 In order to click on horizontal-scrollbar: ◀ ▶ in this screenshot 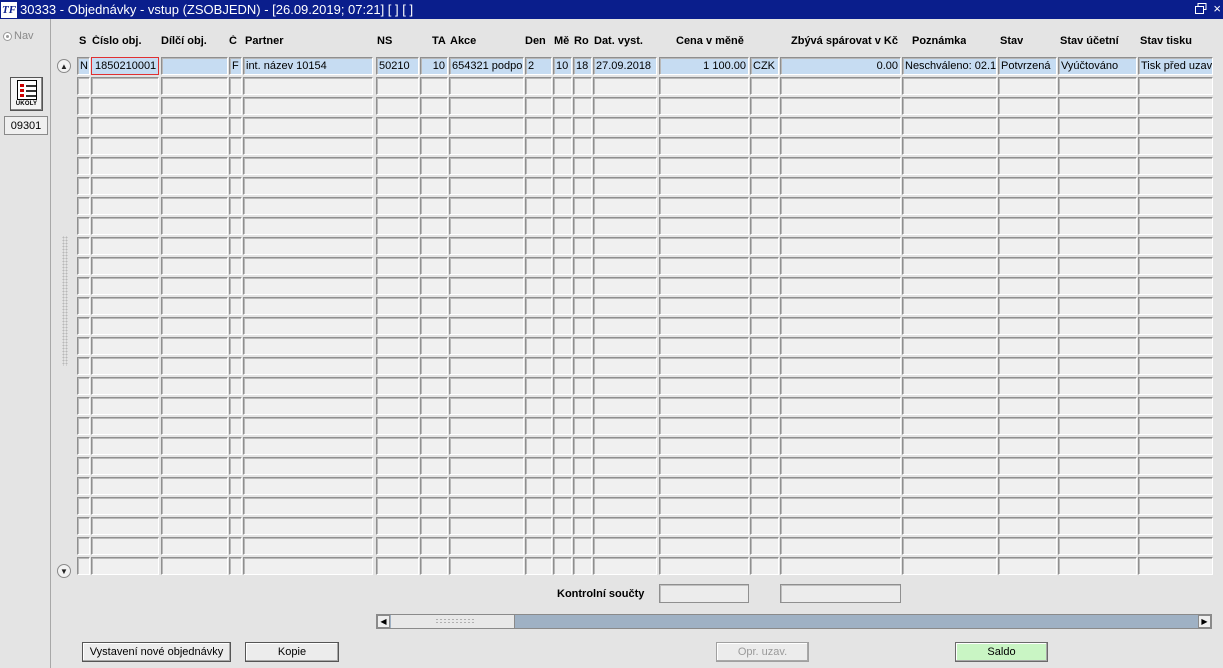, I will do `click(794, 621)`.